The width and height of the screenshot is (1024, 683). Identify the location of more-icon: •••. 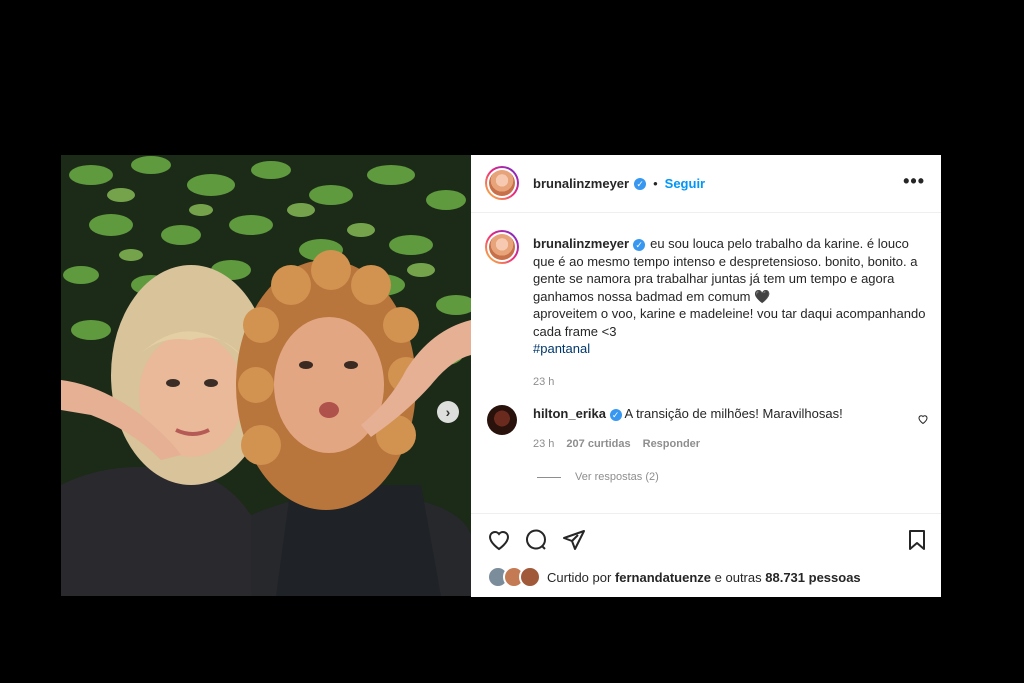
(914, 181).